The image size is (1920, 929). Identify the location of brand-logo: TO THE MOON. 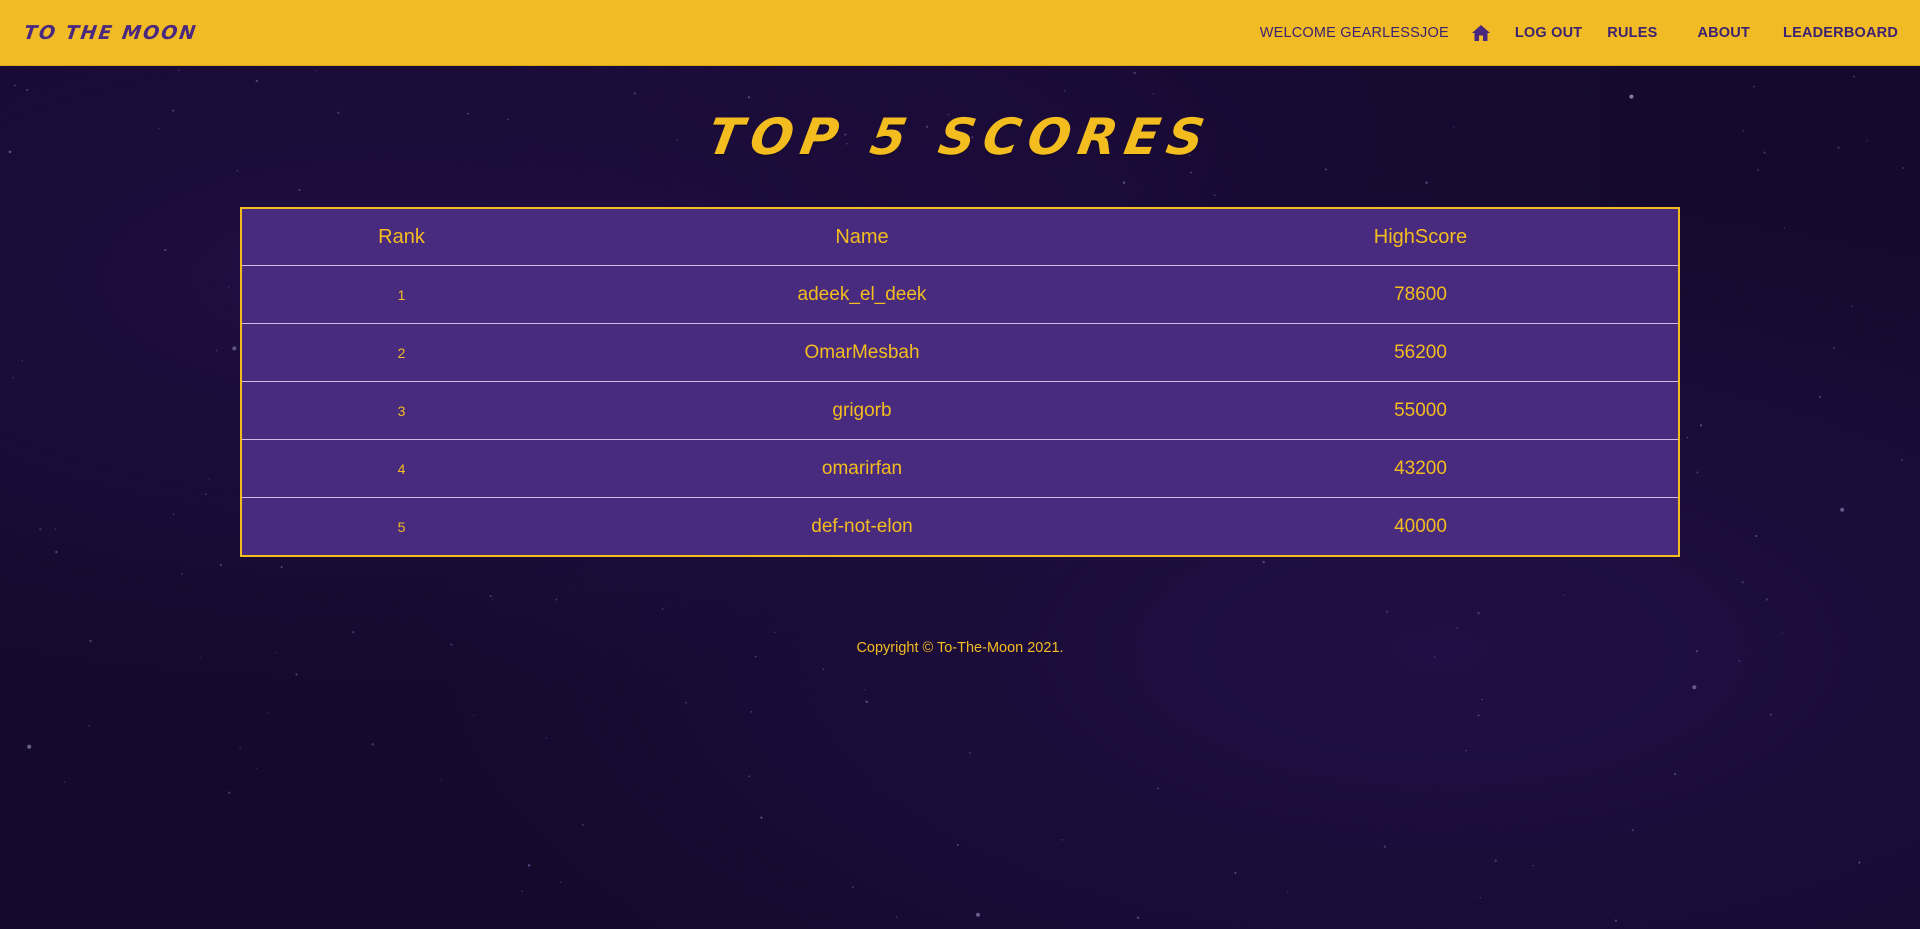
(110, 33).